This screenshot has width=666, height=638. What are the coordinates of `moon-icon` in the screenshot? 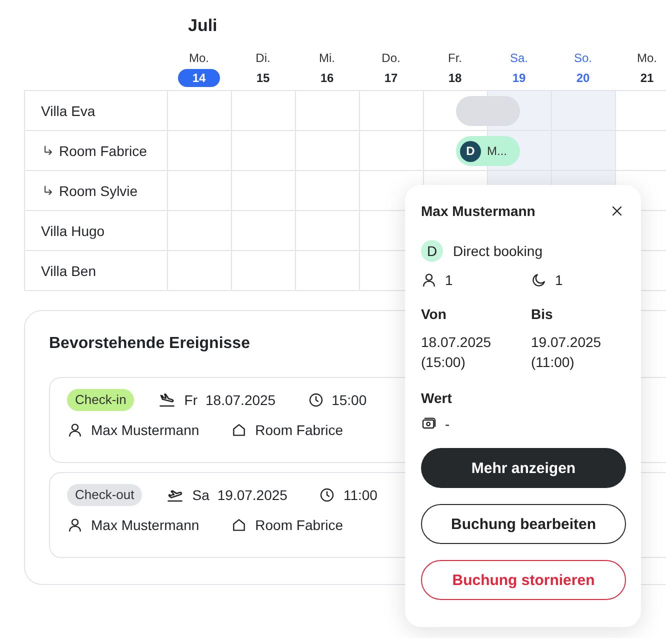 It's located at (539, 280).